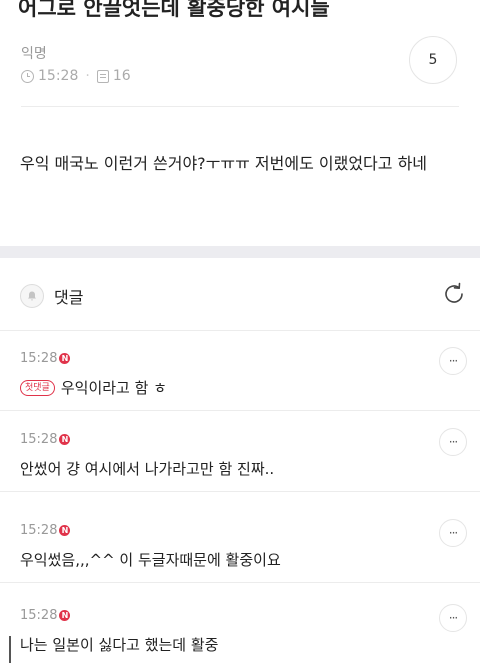 This screenshot has width=480, height=663. I want to click on comment-item: 15:28 N 안썼어 걍 여시에서 나가라고만 함 진짜.. ···, so click(240, 452).